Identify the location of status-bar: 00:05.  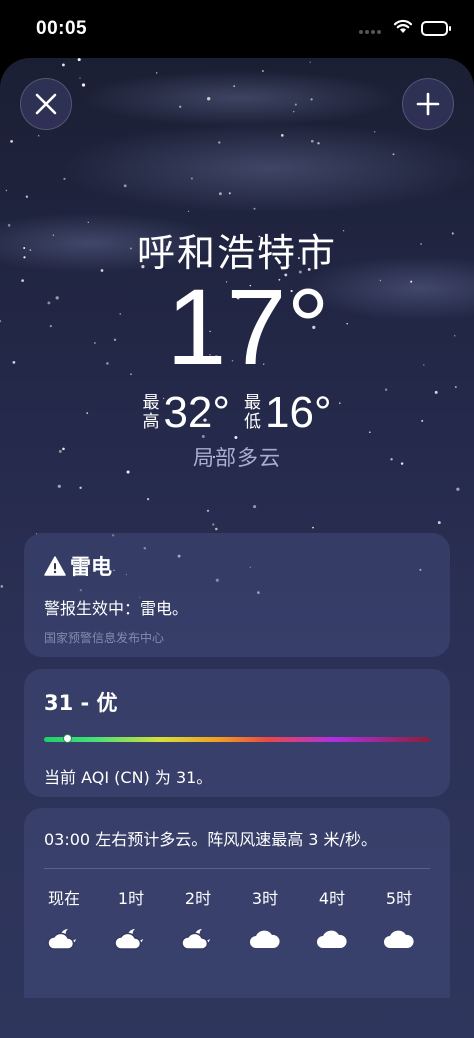
(237, 29).